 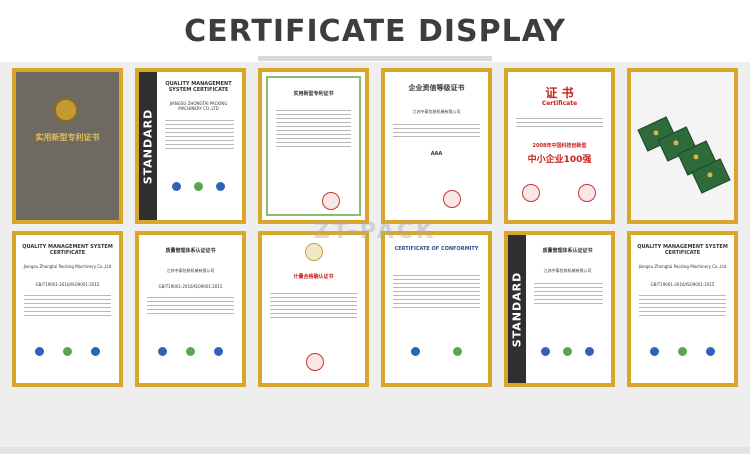 I want to click on certificate-booklets, so click(x=682, y=146).